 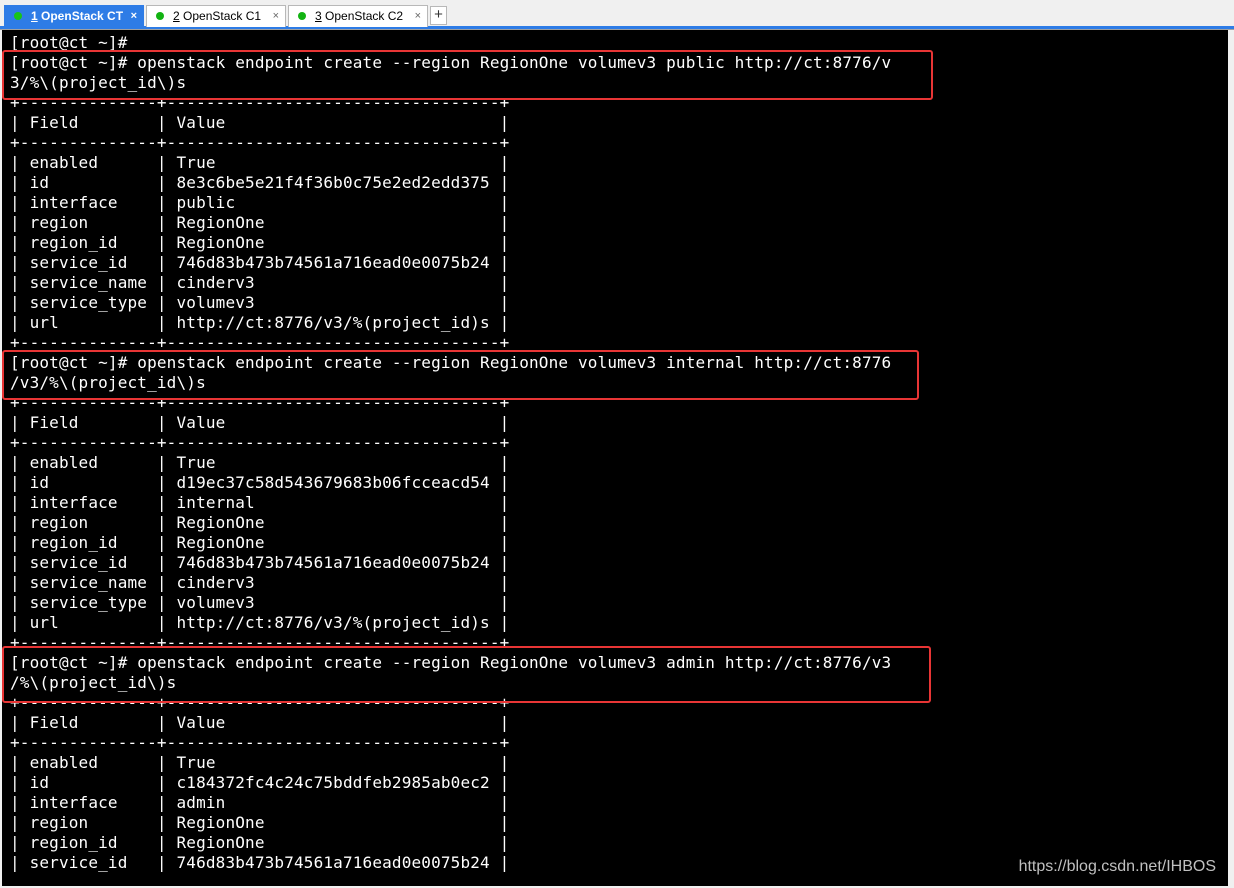 I want to click on tab-openstack-c2: 3 OpenStack C2 ×, so click(x=358, y=16).